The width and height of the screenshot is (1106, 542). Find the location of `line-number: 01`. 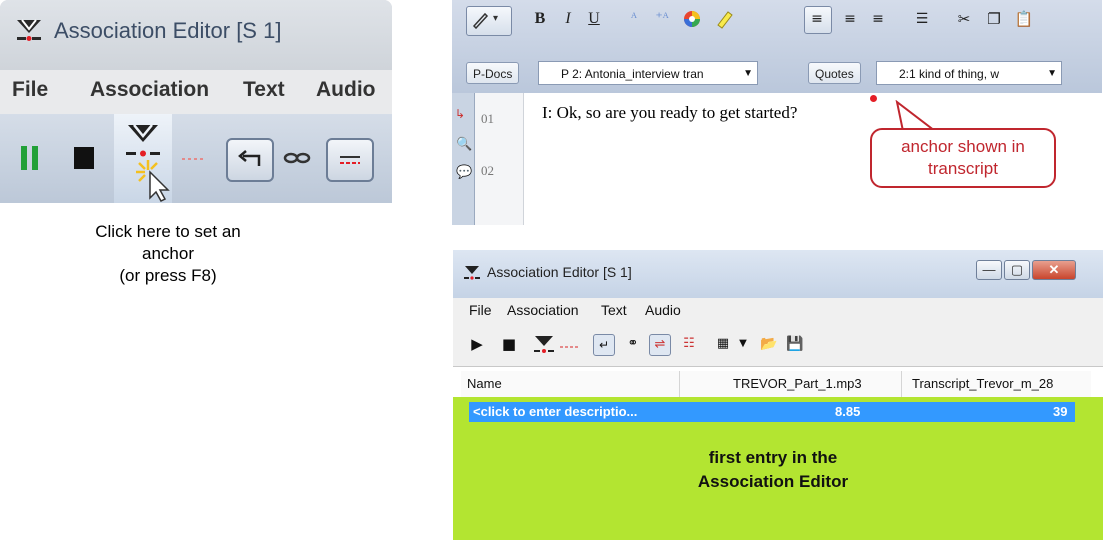

line-number: 01 is located at coordinates (487, 118).